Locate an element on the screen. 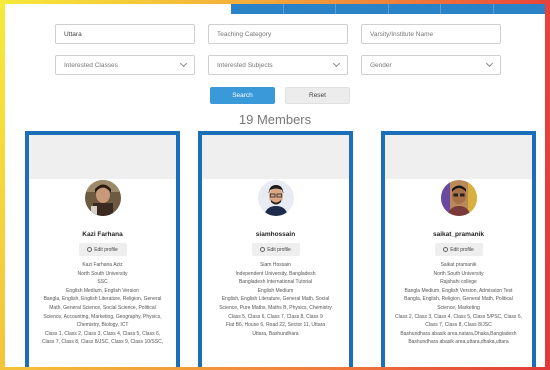  top-navigation-bar is located at coordinates (388, 7).